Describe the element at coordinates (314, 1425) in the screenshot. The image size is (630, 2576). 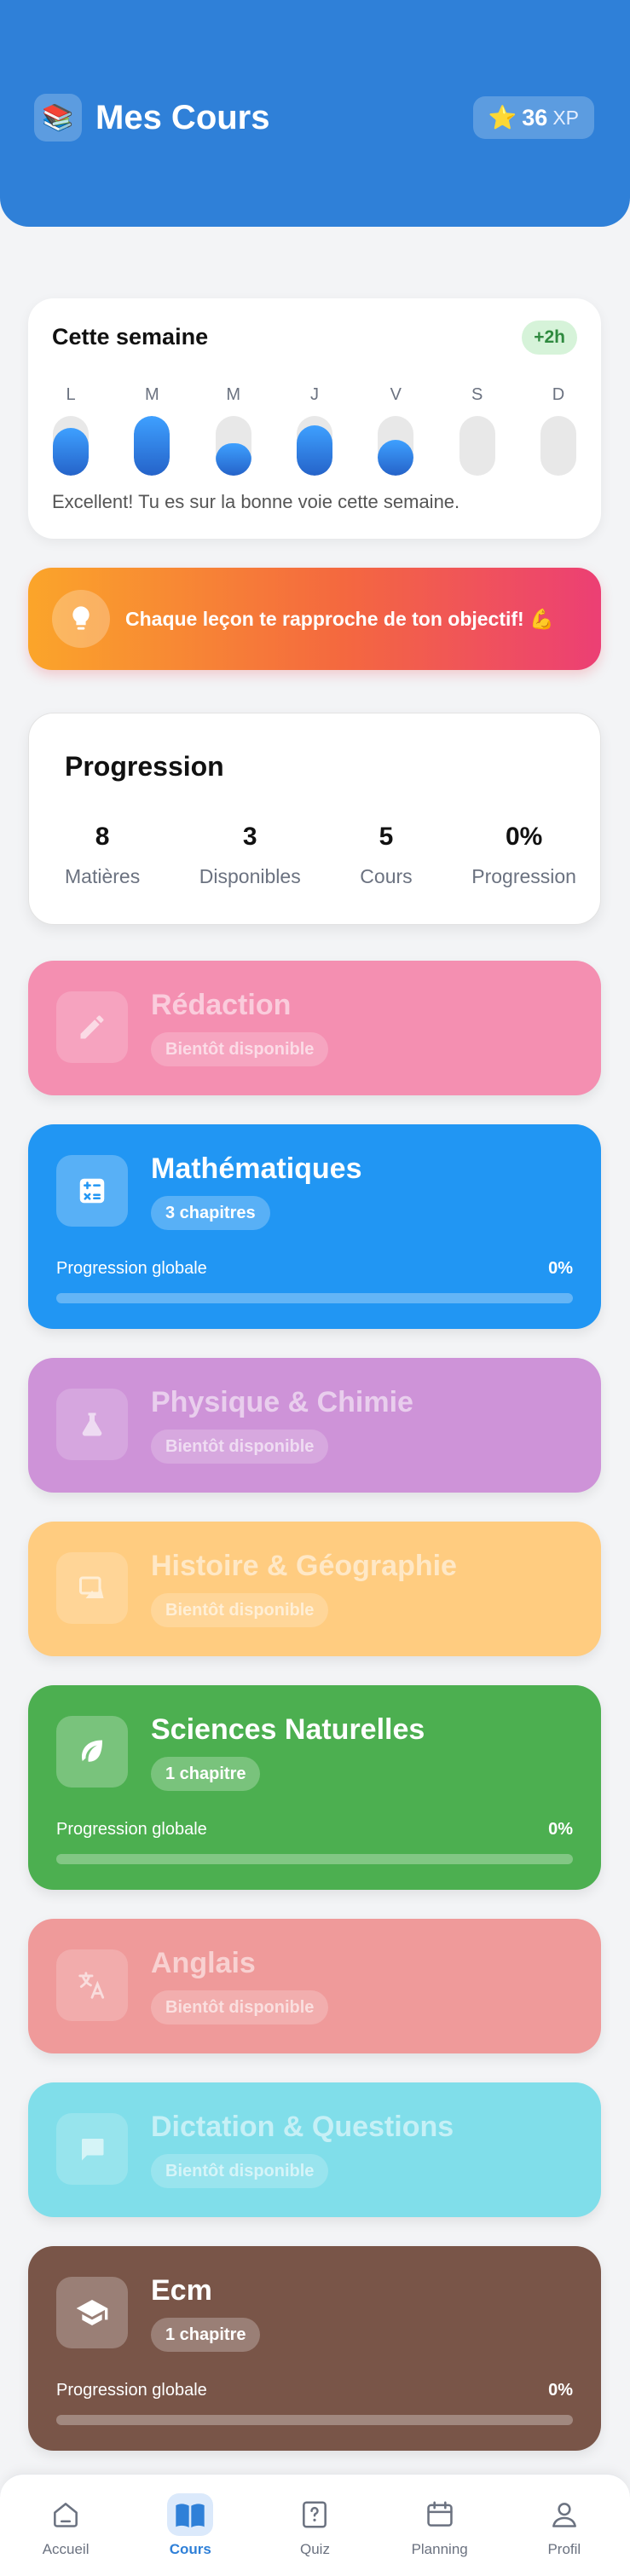
I see `subject-card-physique-chimie: Physique & Chimie Bientôt disponible` at that location.